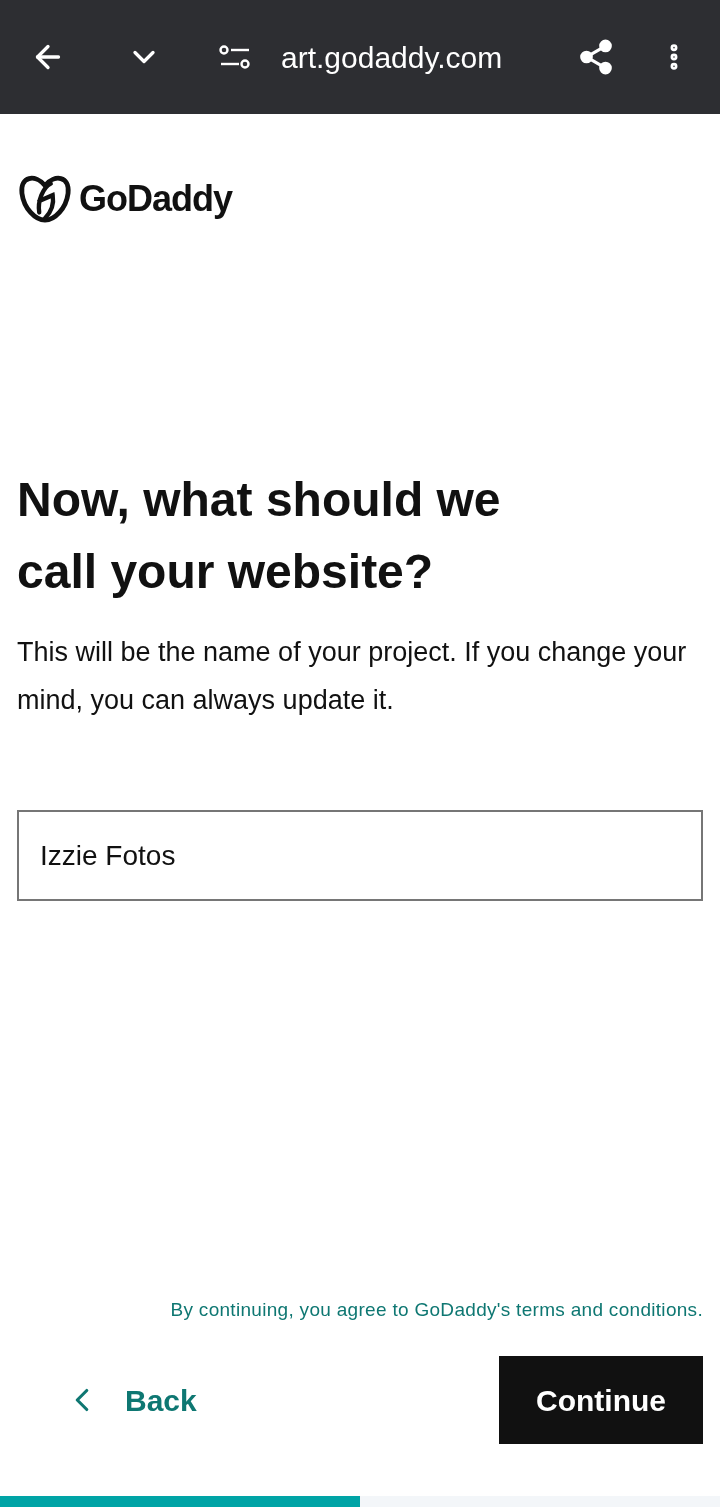 Image resolution: width=720 pixels, height=1507 pixels. I want to click on tune-icon, so click(235, 57).